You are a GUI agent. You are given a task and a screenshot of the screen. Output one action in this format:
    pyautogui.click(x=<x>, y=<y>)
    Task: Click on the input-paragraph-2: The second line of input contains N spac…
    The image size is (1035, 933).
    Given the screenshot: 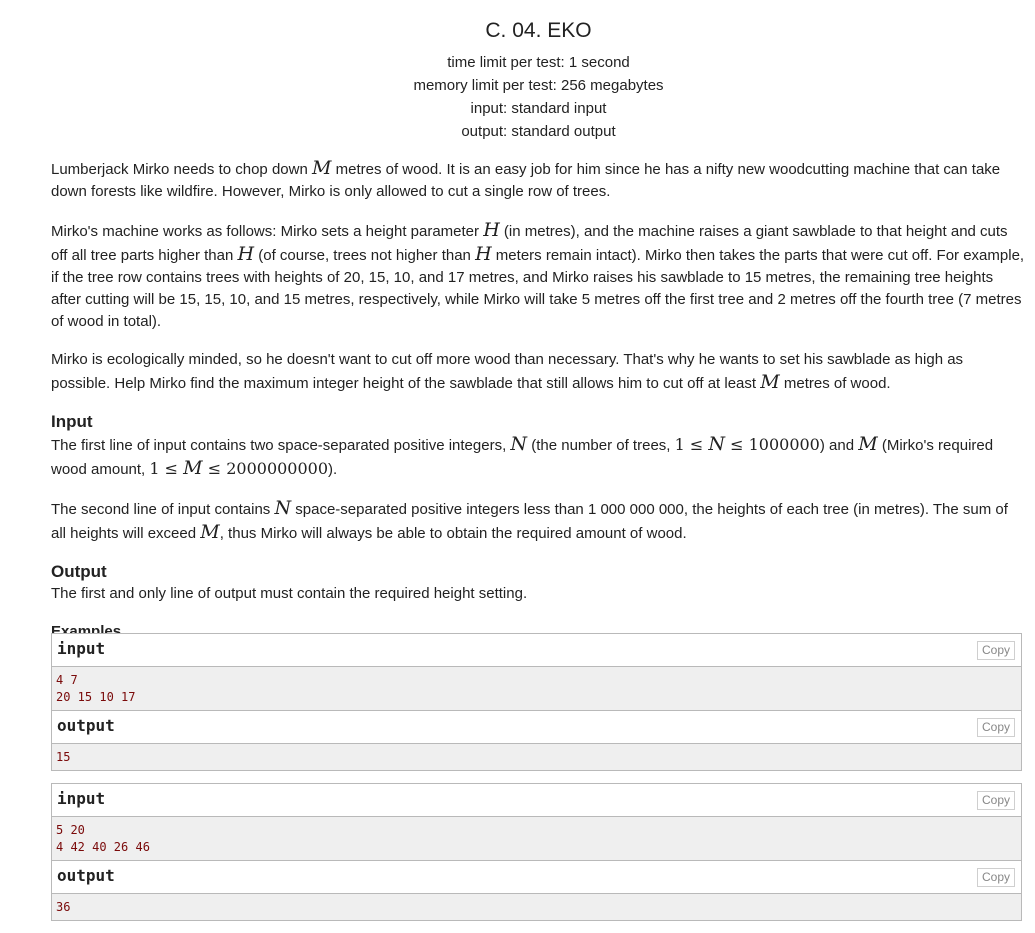 What is the action you would take?
    pyautogui.click(x=538, y=521)
    